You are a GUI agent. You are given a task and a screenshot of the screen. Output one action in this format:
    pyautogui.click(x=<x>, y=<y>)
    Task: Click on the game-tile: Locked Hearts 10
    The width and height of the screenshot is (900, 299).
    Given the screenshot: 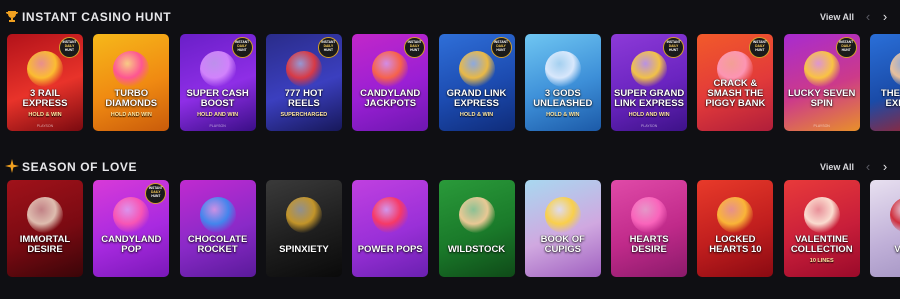 What is the action you would take?
    pyautogui.click(x=735, y=228)
    